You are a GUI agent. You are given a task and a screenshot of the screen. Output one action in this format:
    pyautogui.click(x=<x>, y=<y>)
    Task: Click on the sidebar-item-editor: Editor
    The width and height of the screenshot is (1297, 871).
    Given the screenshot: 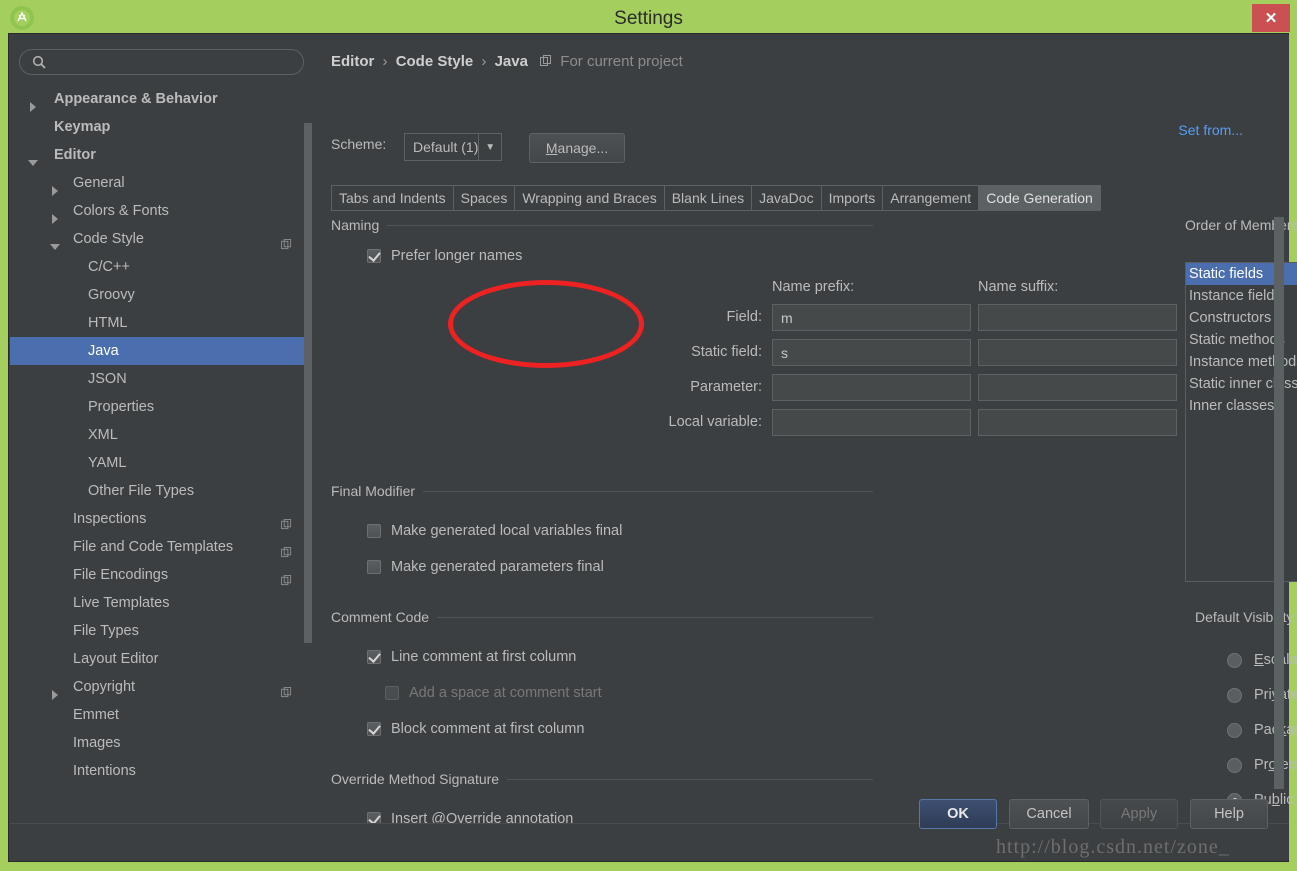 What is the action you would take?
    pyautogui.click(x=161, y=155)
    